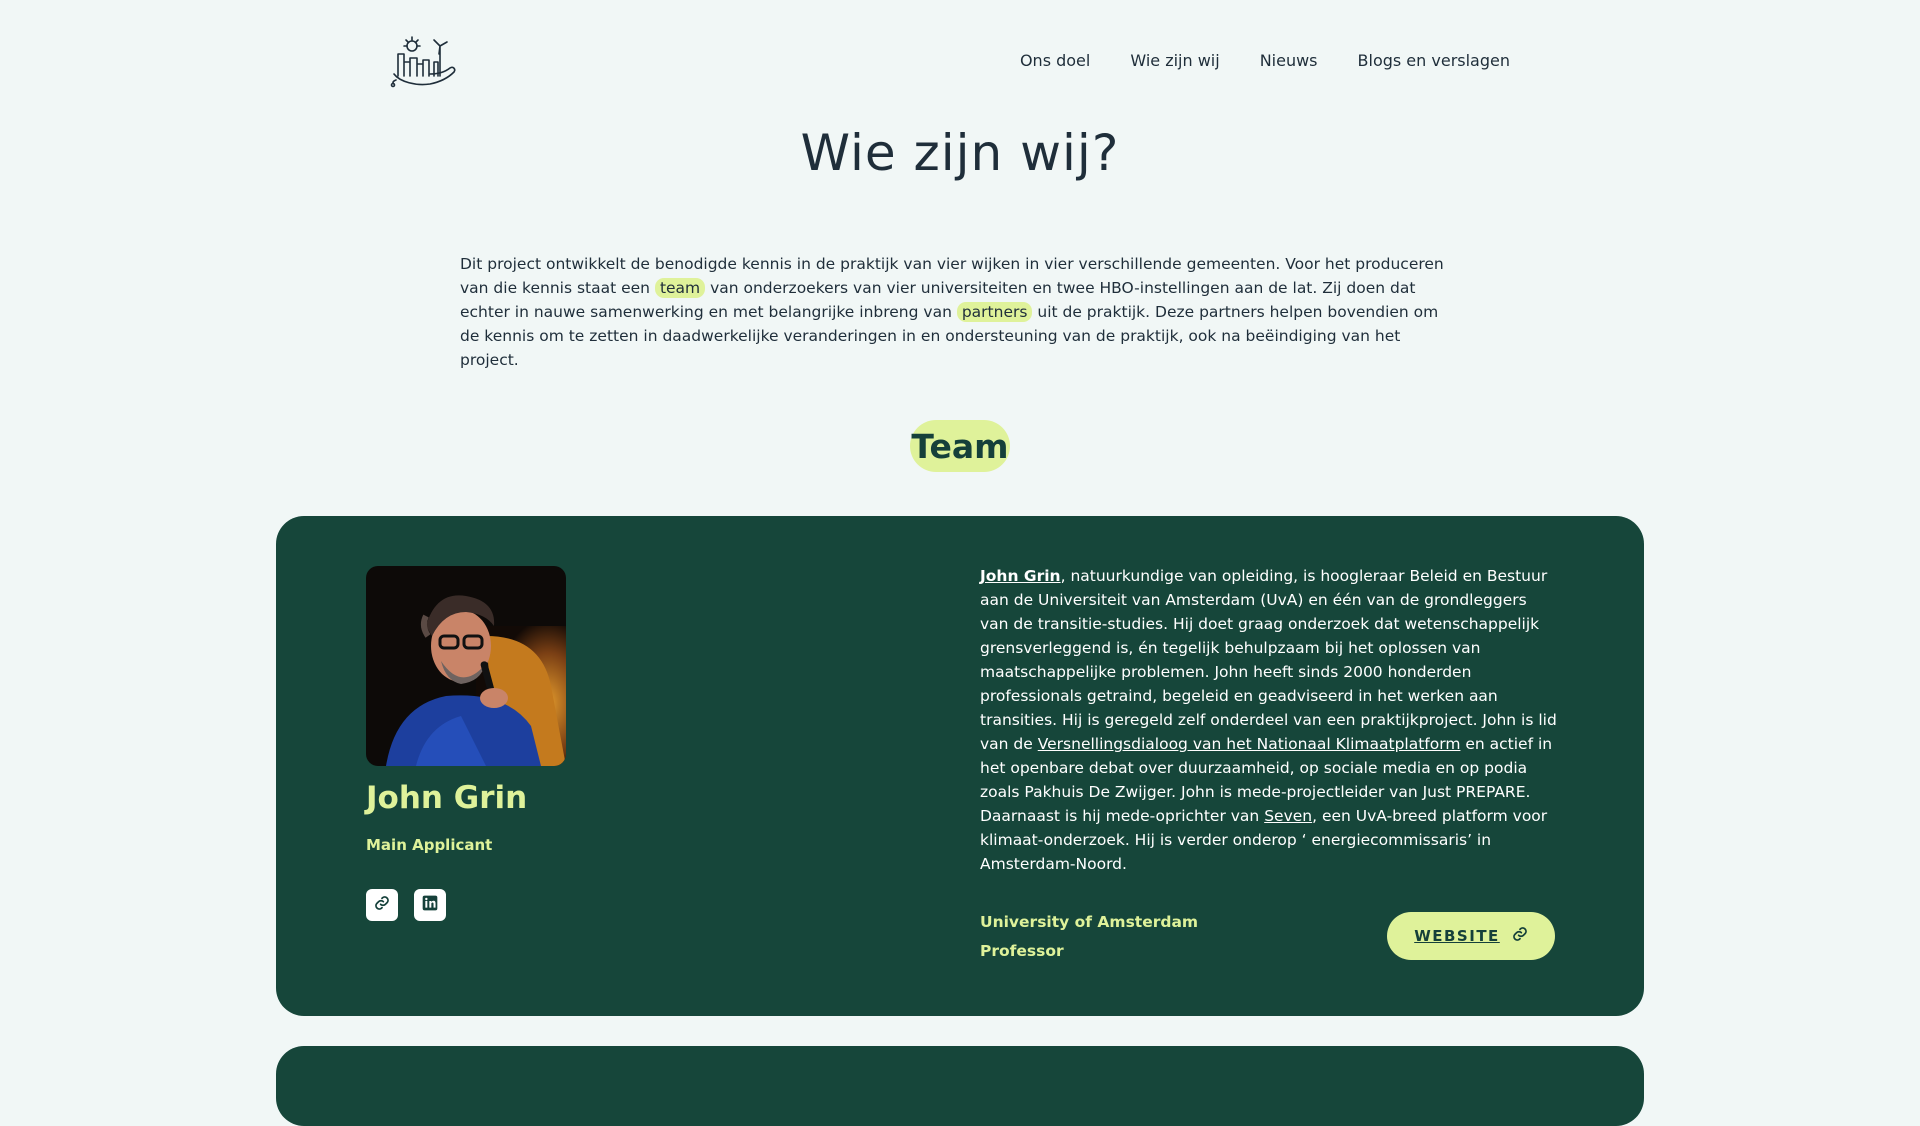 This screenshot has width=1920, height=1126. I want to click on linkedin-button, so click(430, 905).